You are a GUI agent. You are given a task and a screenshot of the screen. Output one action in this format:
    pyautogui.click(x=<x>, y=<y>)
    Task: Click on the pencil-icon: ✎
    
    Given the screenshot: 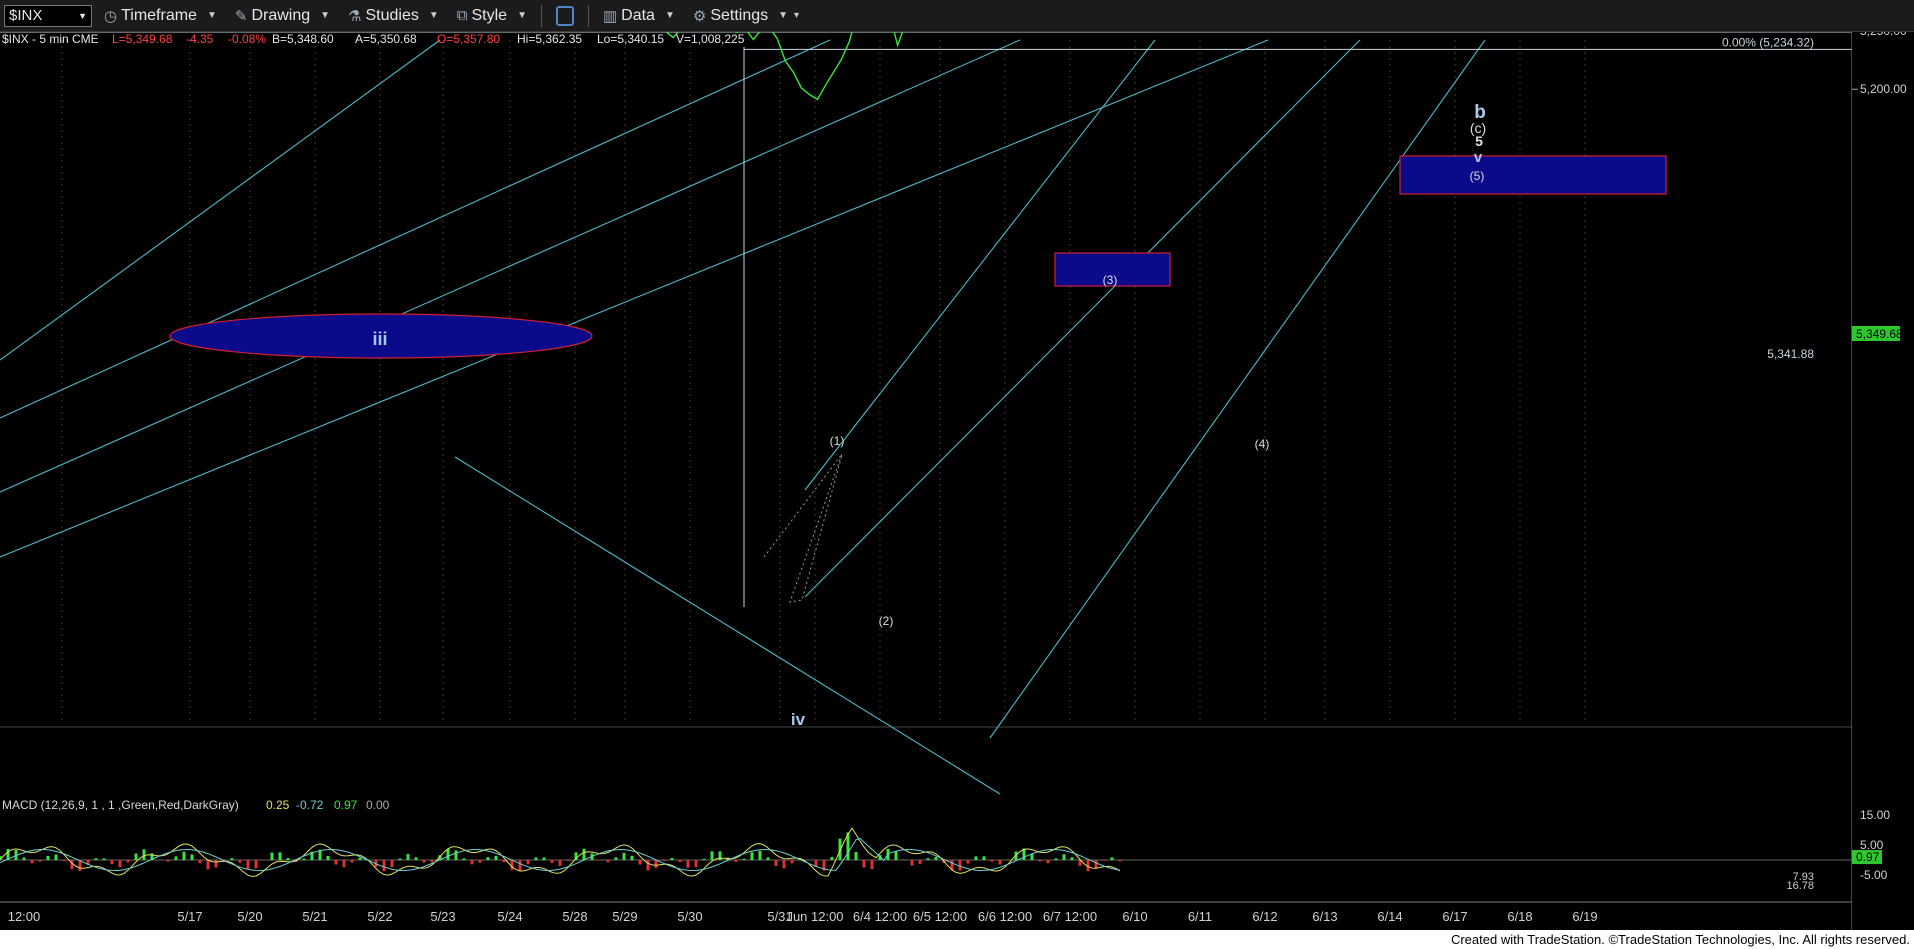 What is the action you would take?
    pyautogui.click(x=241, y=16)
    